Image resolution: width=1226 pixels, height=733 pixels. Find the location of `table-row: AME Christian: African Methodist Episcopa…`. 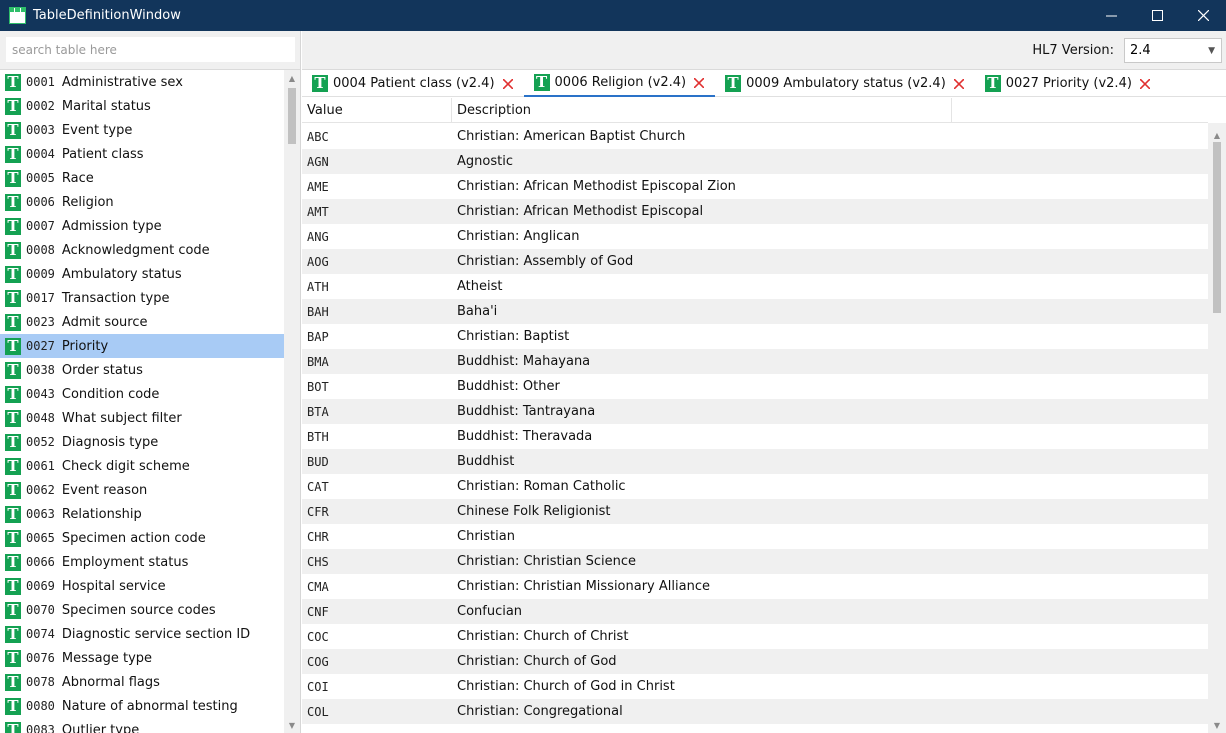

table-row: AME Christian: African Methodist Episcopa… is located at coordinates (755, 186).